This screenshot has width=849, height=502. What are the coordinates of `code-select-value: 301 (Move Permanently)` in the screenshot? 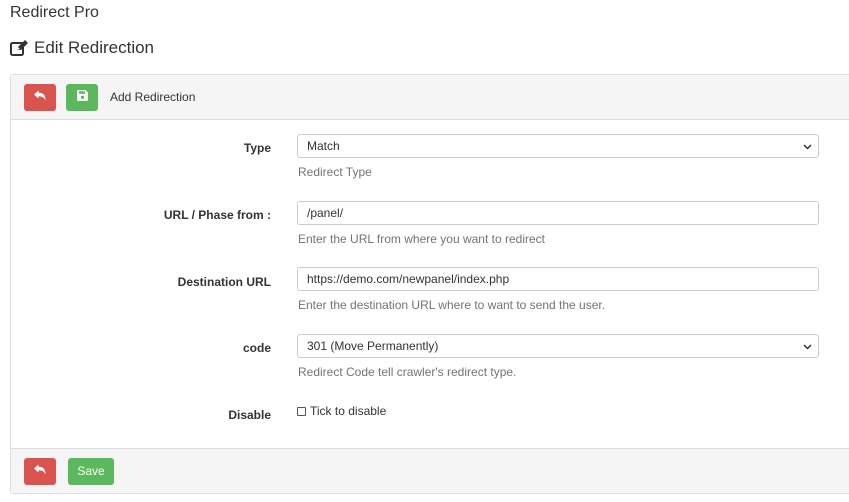 It's located at (373, 346).